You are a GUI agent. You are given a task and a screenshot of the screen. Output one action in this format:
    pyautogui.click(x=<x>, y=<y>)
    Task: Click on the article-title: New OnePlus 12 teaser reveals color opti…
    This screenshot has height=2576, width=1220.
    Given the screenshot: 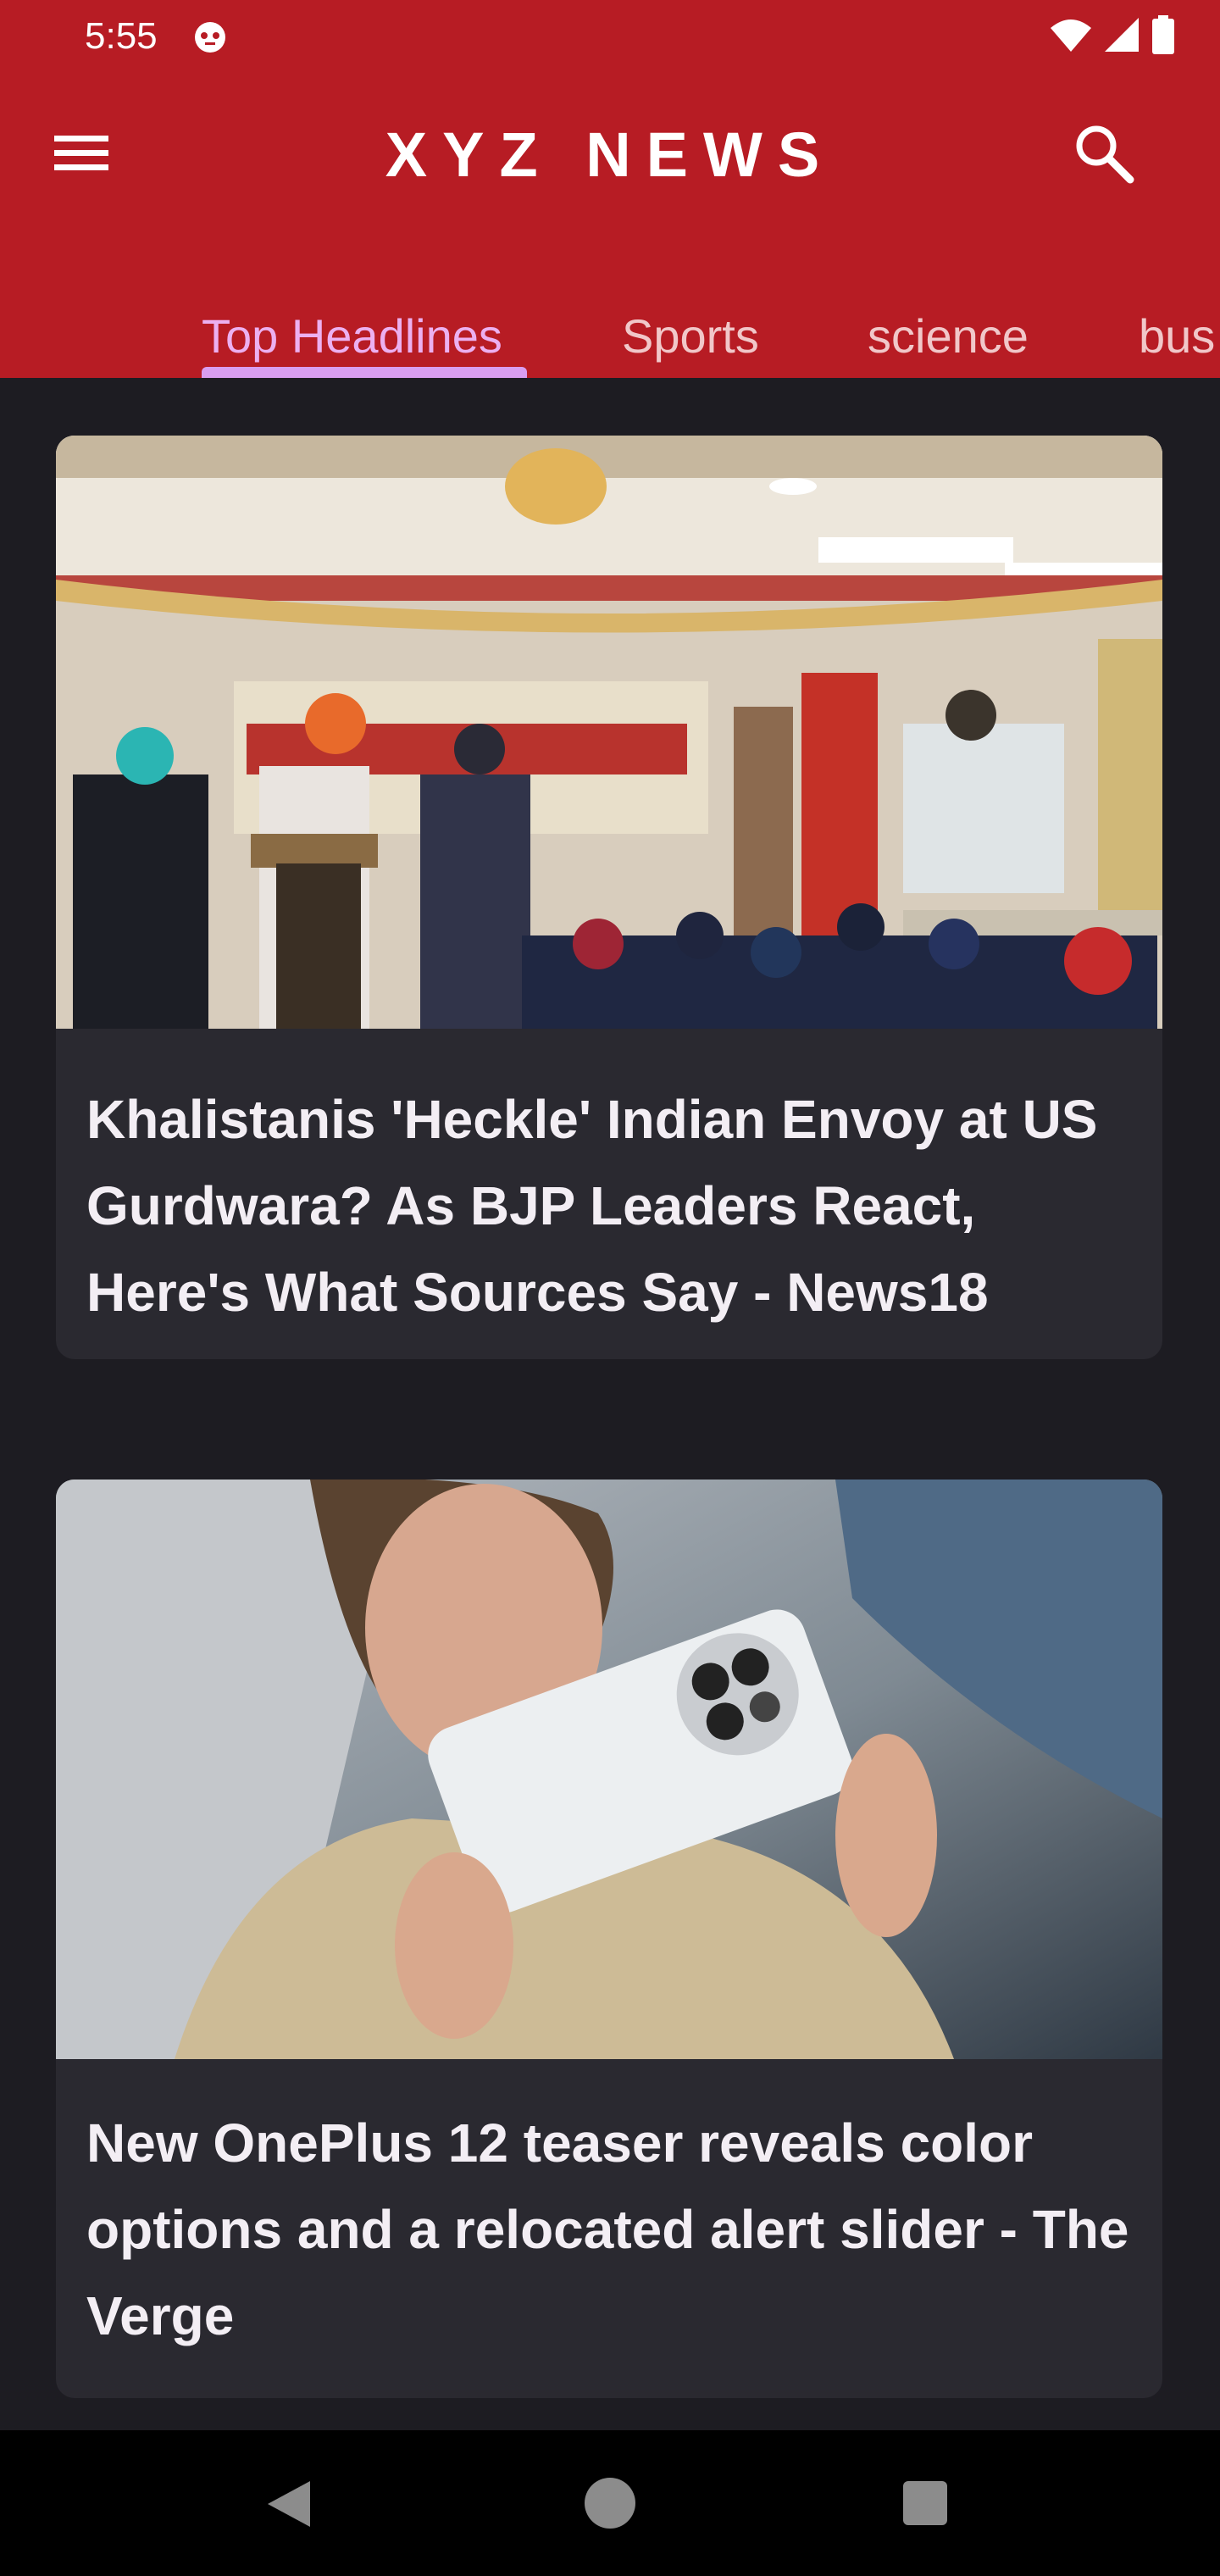 What is the action you would take?
    pyautogui.click(x=611, y=2229)
    